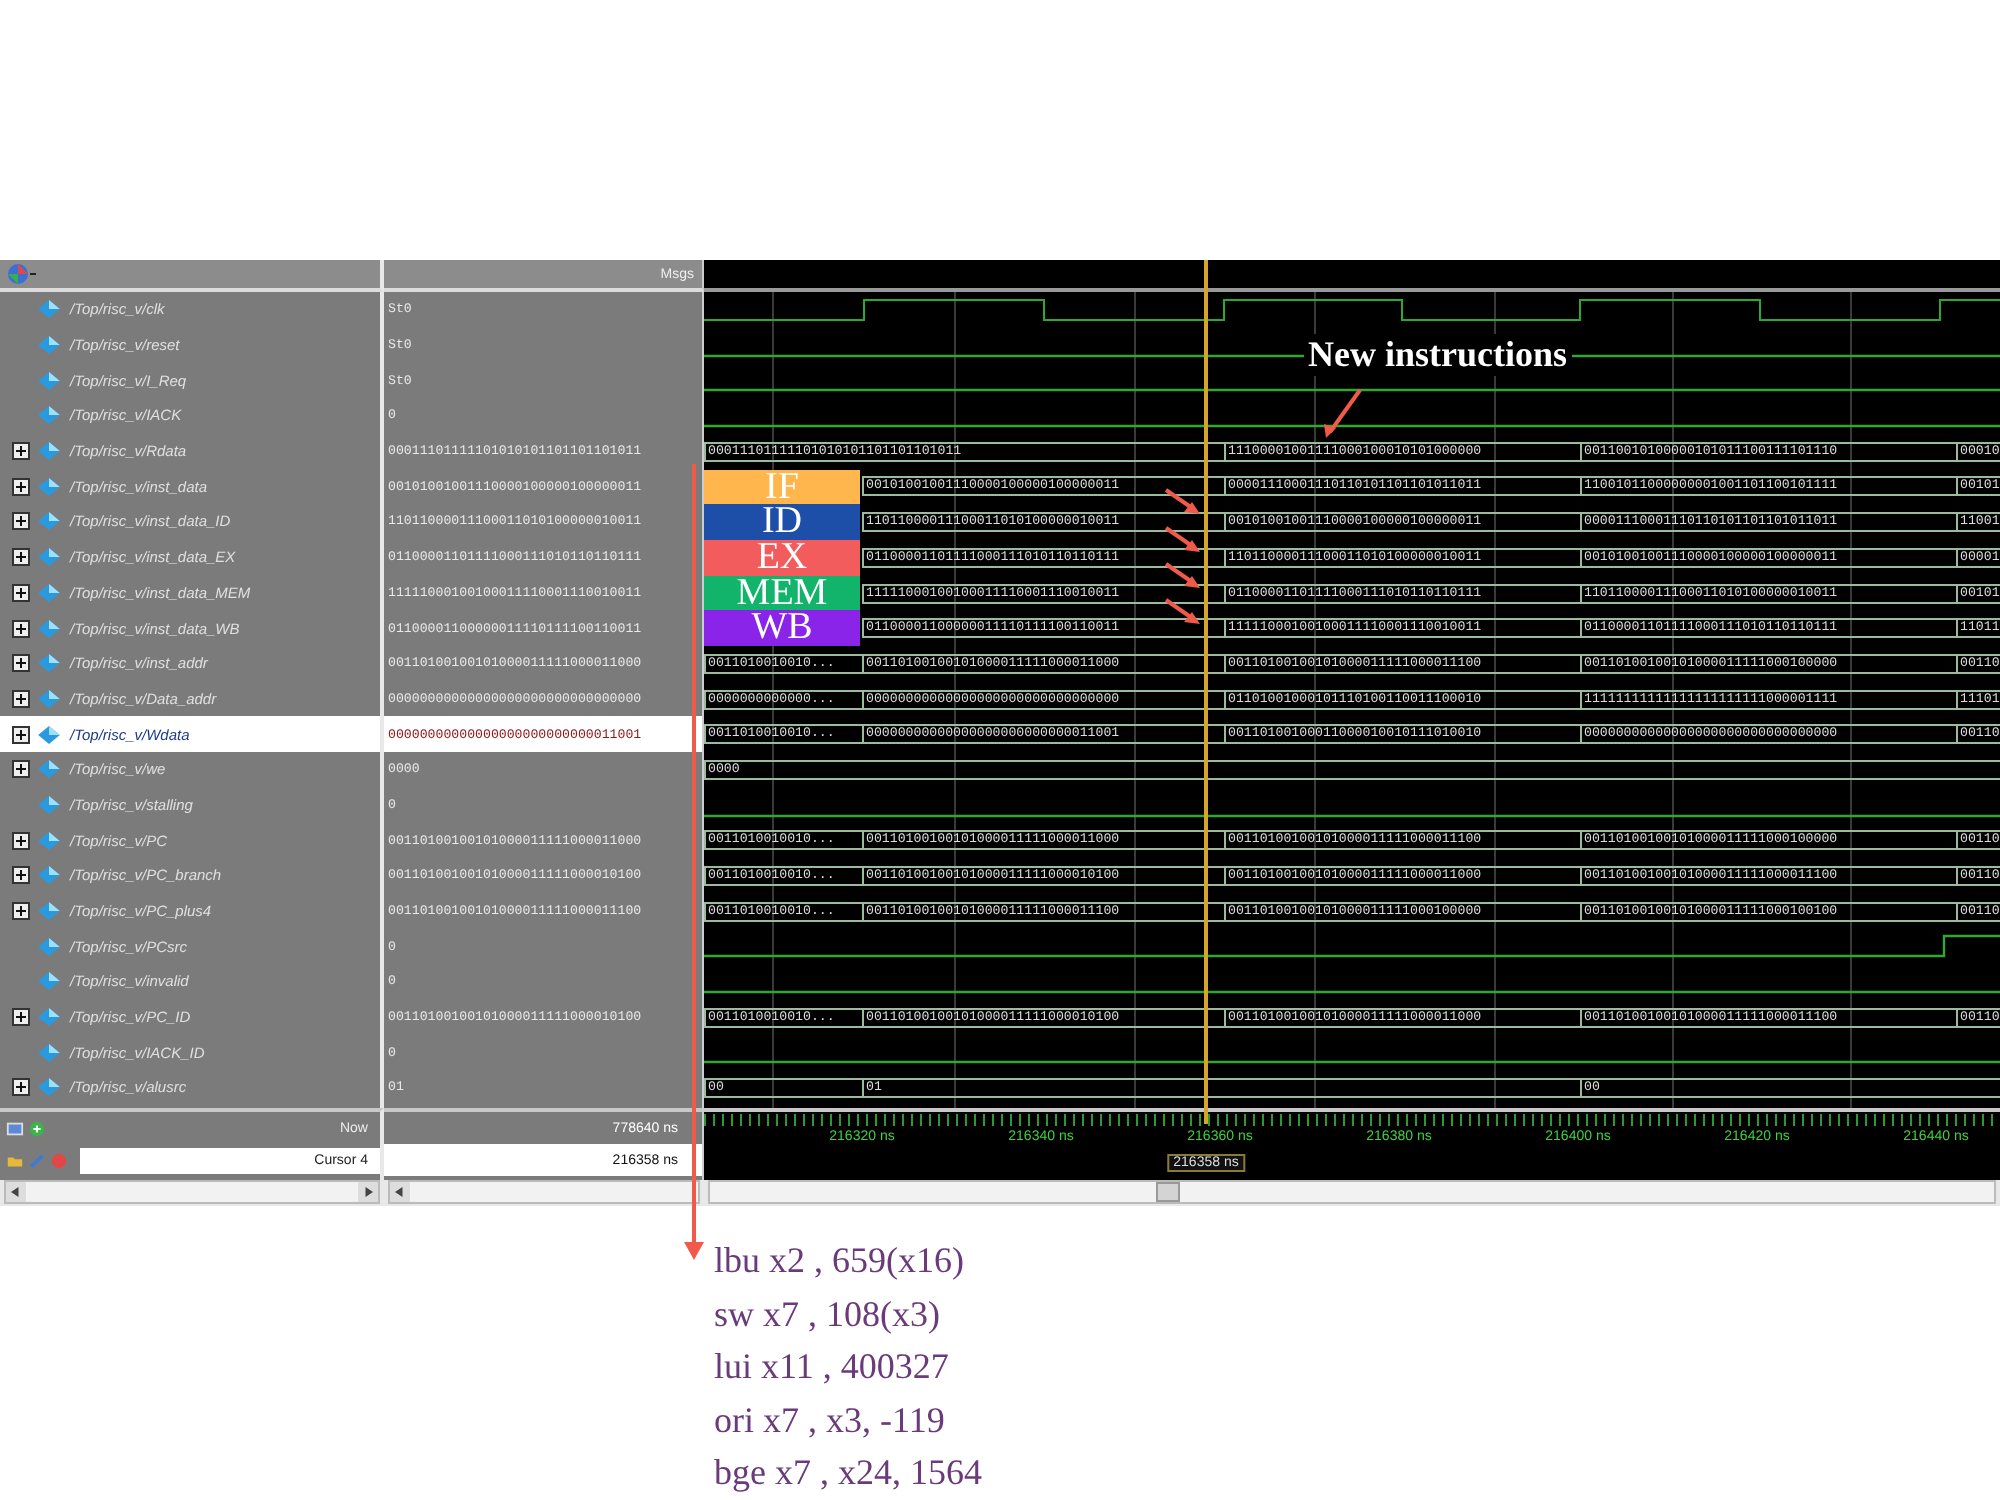 The width and height of the screenshot is (2000, 1500). What do you see at coordinates (828, 1314) in the screenshot?
I see `instruction-text: sw x7 , 108(x3)` at bounding box center [828, 1314].